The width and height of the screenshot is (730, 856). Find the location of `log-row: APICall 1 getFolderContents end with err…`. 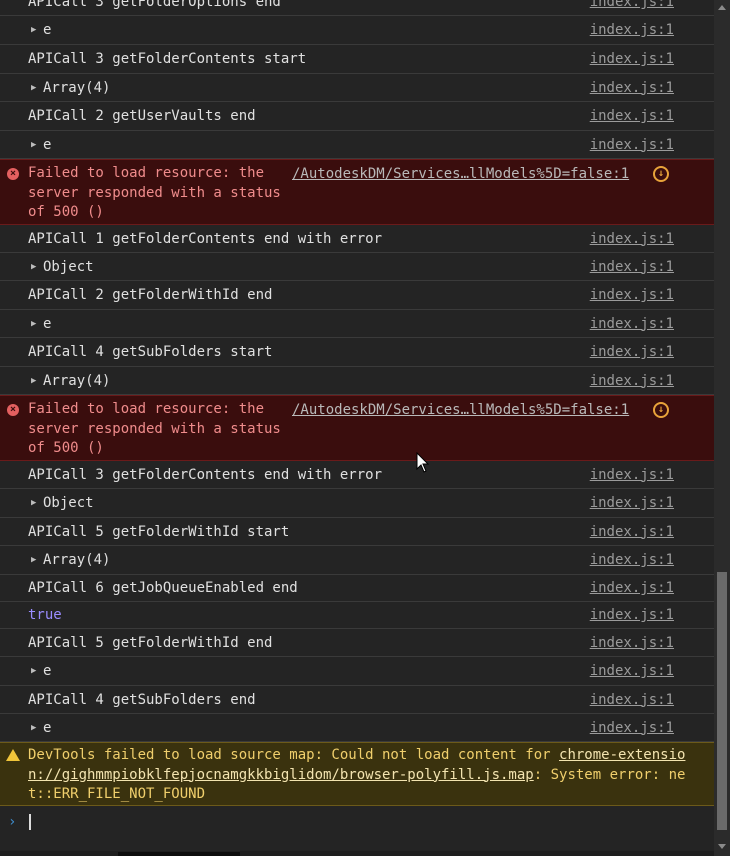

log-row: APICall 1 getFolderContents end with err… is located at coordinates (357, 239).